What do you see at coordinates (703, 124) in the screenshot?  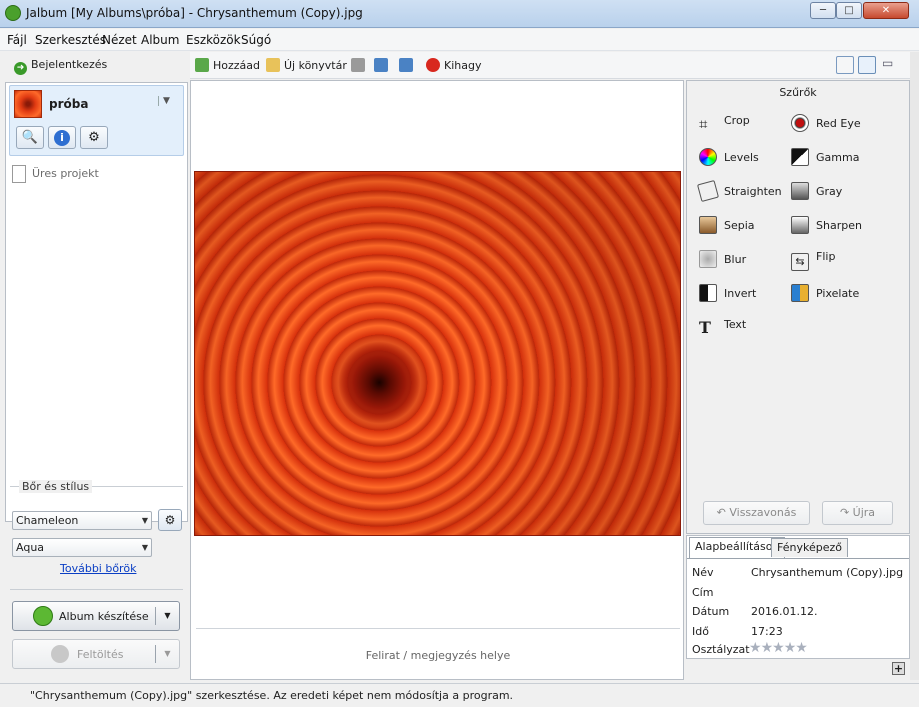 I see `crop-icon: ⌗` at bounding box center [703, 124].